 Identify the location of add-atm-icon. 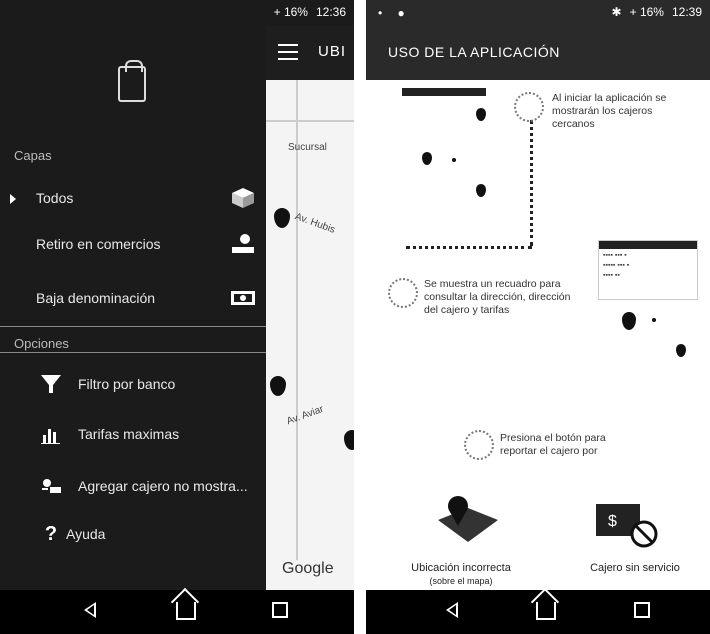
(51, 486).